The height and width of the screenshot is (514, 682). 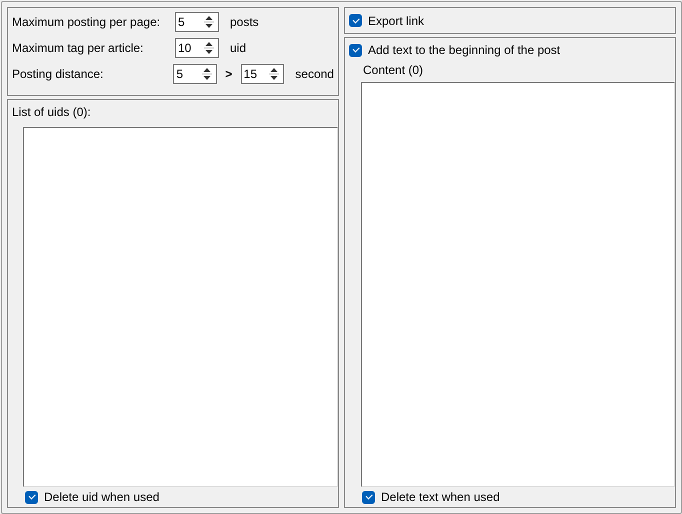 What do you see at coordinates (262, 74) in the screenshot?
I see `spin-box: 15` at bounding box center [262, 74].